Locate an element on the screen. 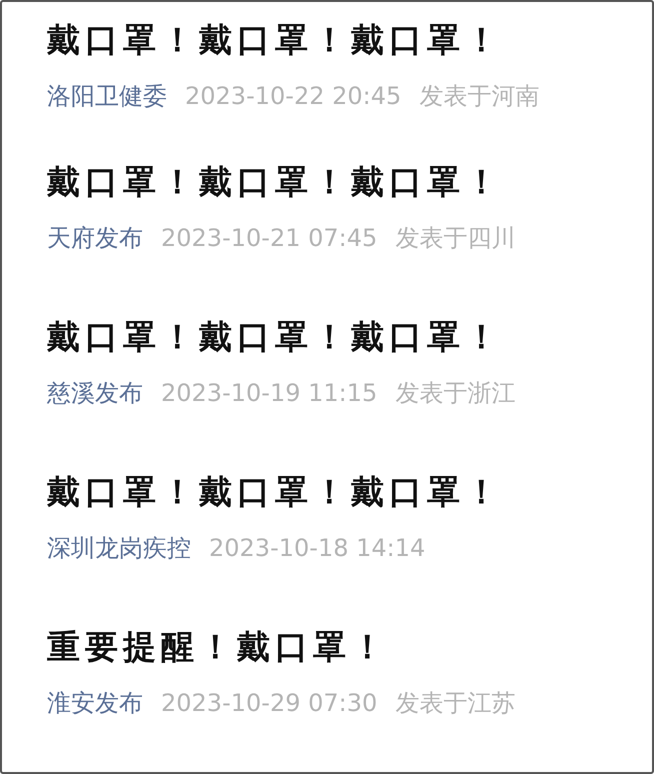  publish-time: 2023-10-18 14:14 is located at coordinates (317, 548).